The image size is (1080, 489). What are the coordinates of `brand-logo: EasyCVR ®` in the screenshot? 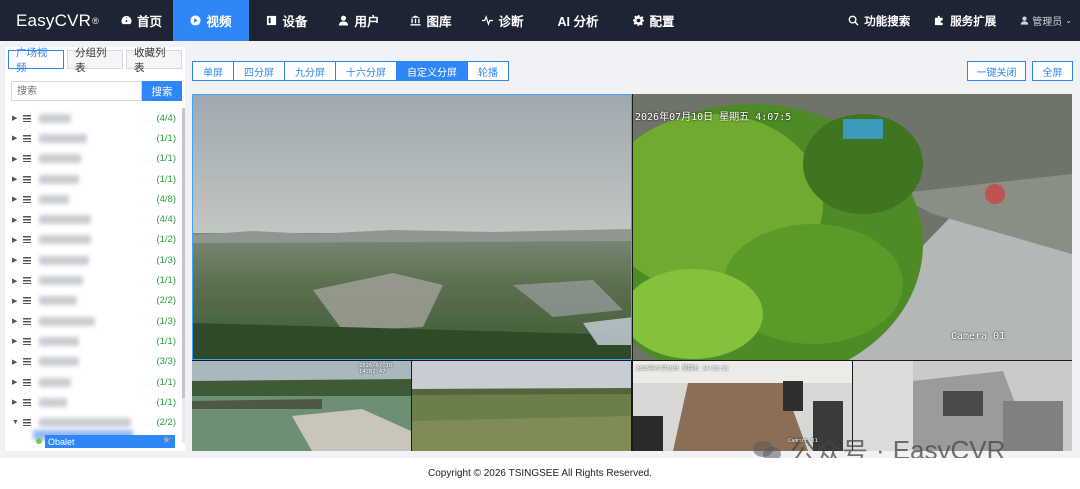 It's located at (55, 20).